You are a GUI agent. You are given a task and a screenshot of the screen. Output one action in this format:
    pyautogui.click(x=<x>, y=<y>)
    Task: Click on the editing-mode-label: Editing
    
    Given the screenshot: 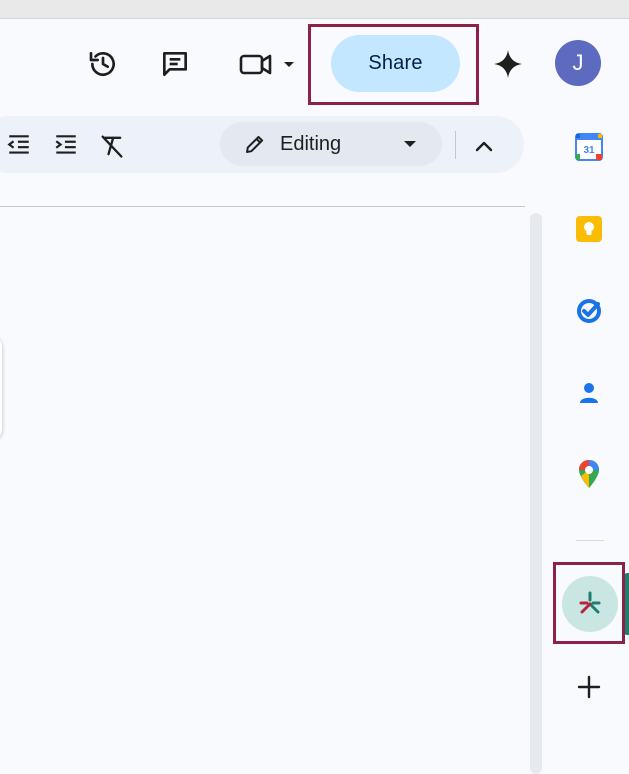 What is the action you would take?
    pyautogui.click(x=311, y=144)
    